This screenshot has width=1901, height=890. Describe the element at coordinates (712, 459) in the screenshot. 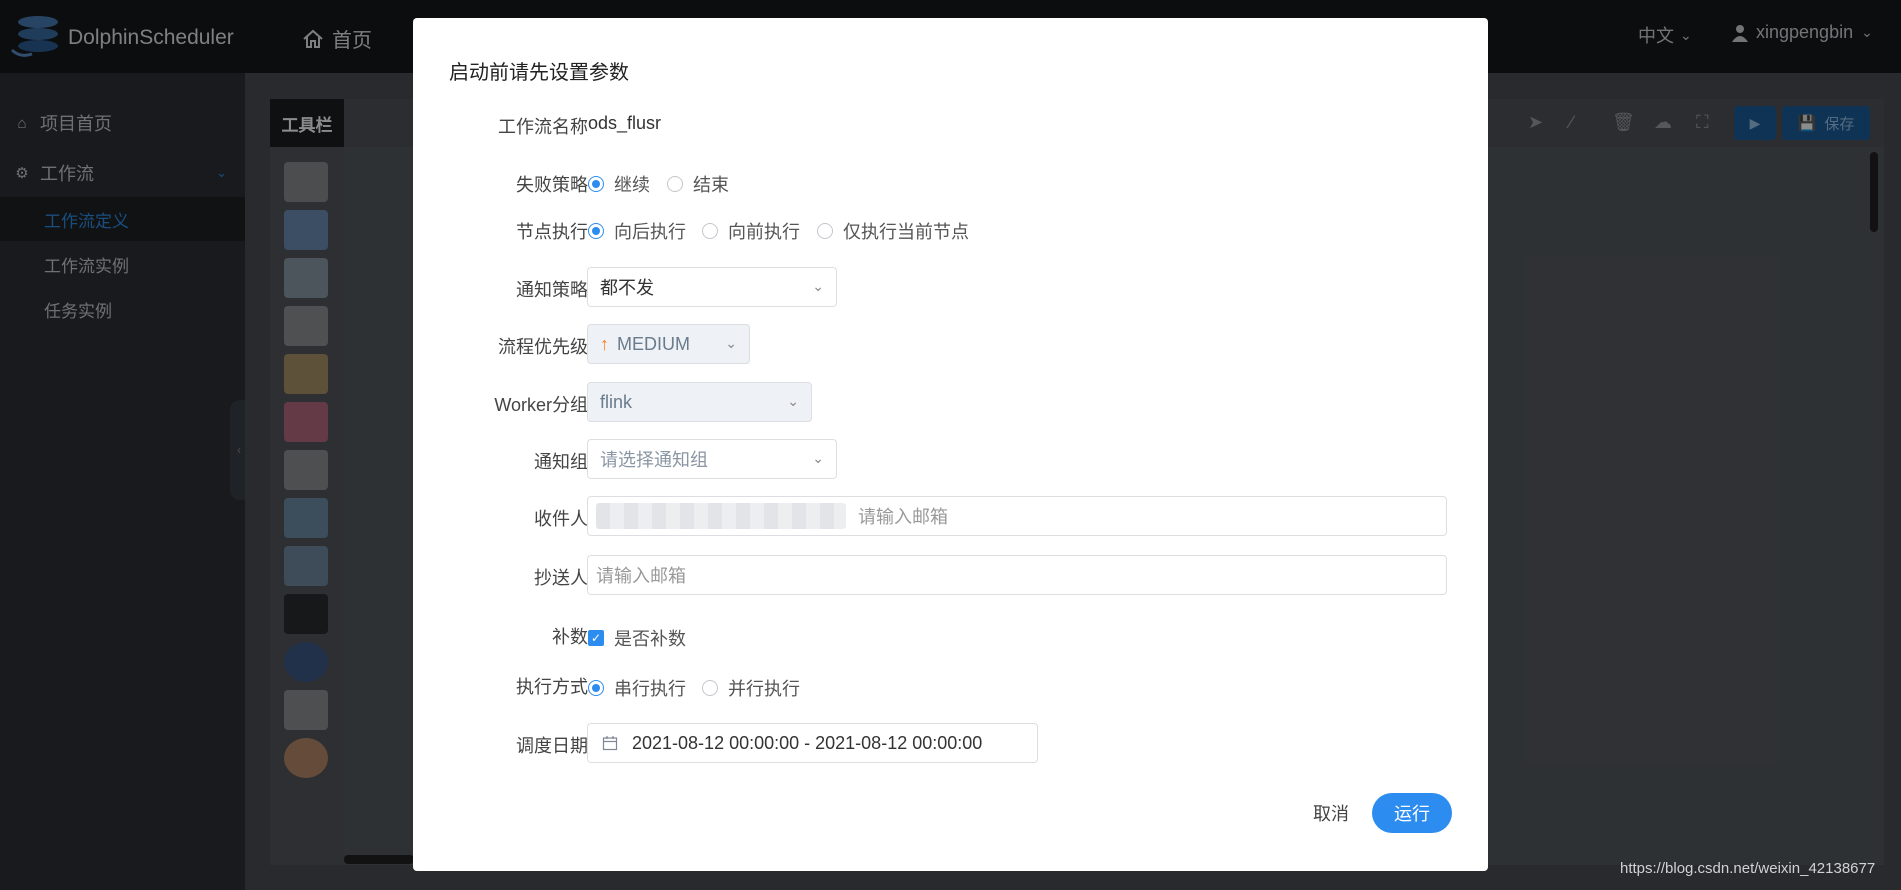

I see `notify-group-select: 请选择通知组 ⌄` at that location.